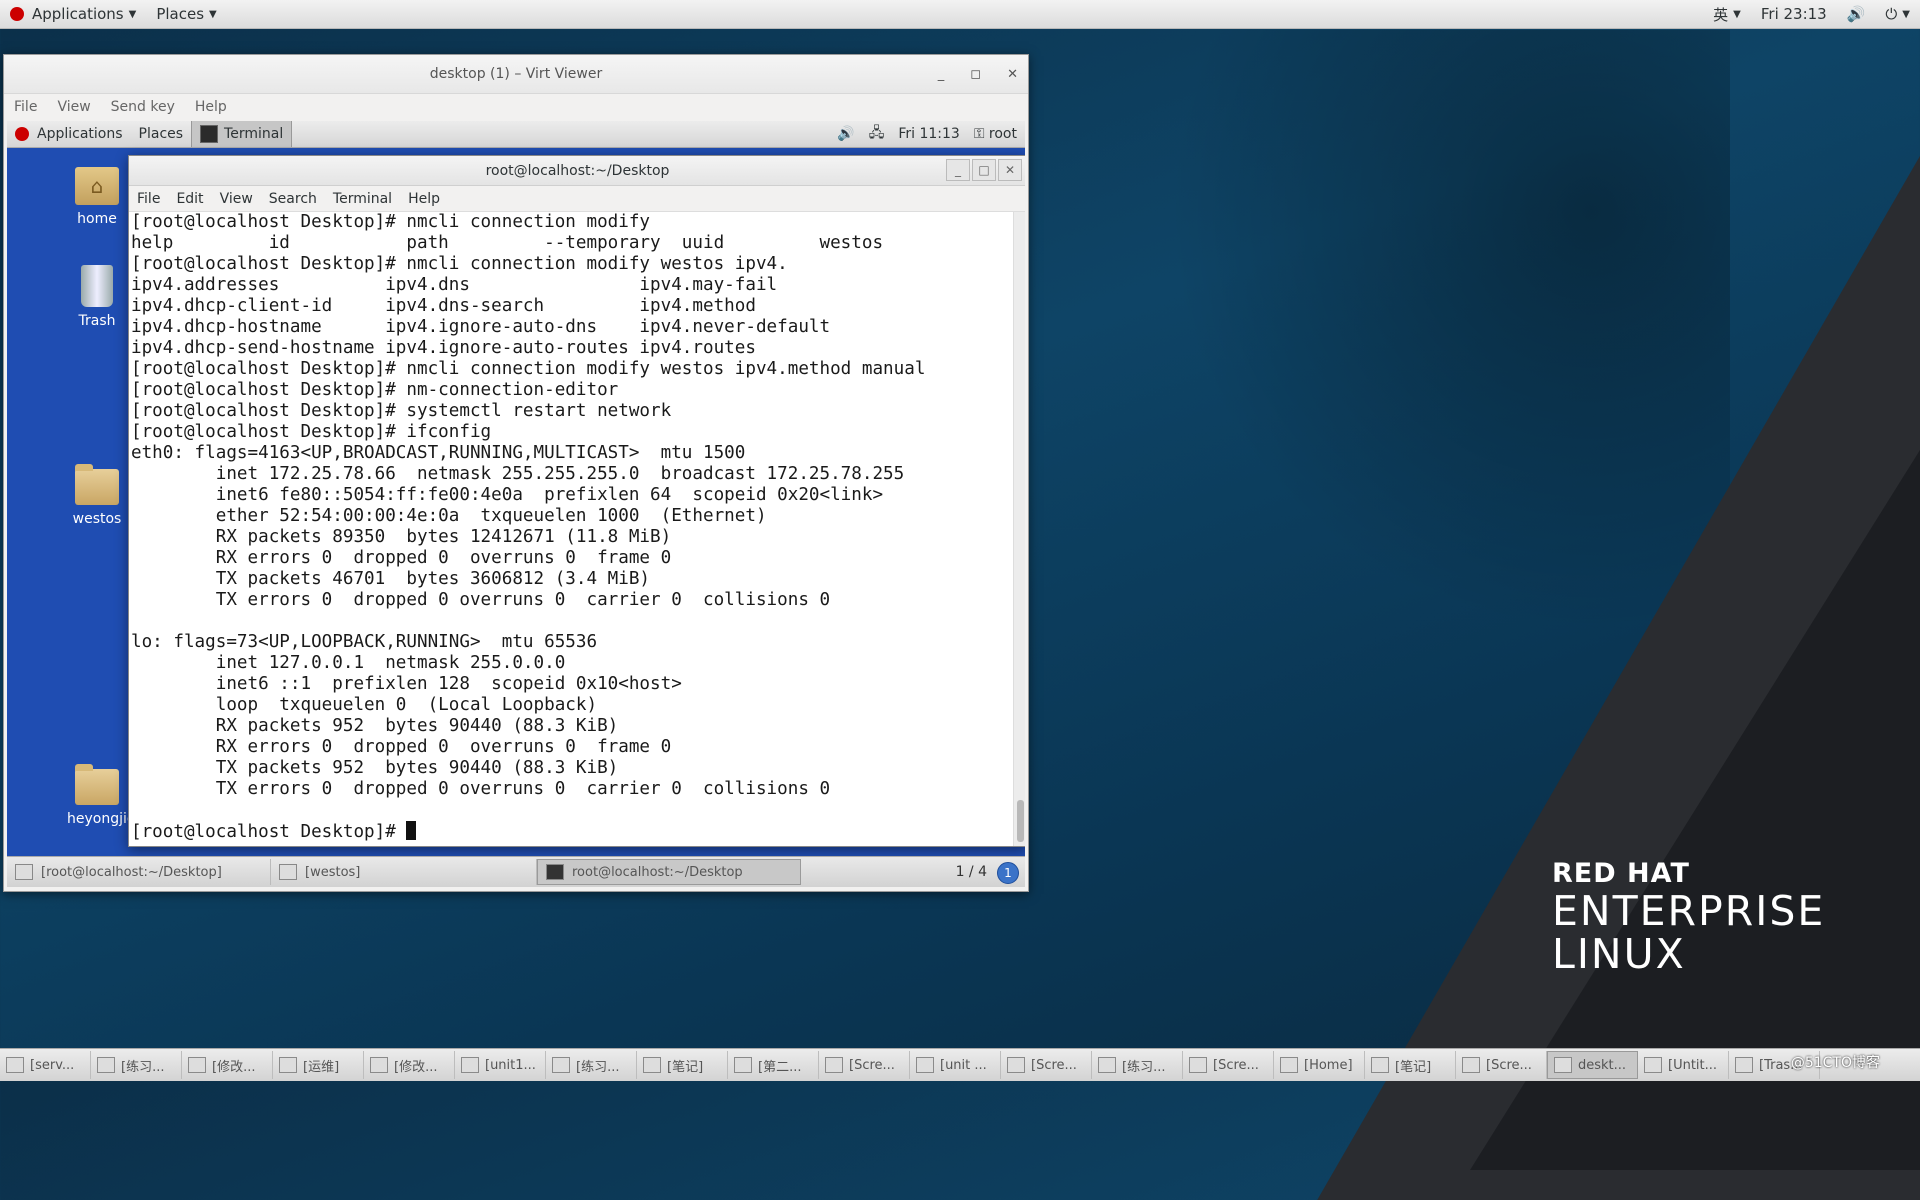 This screenshot has height=1200, width=1920. Describe the element at coordinates (390, 663) in the screenshot. I see `terminal-line: inet 127.0.0.1 netmask 255.0.0.0` at that location.